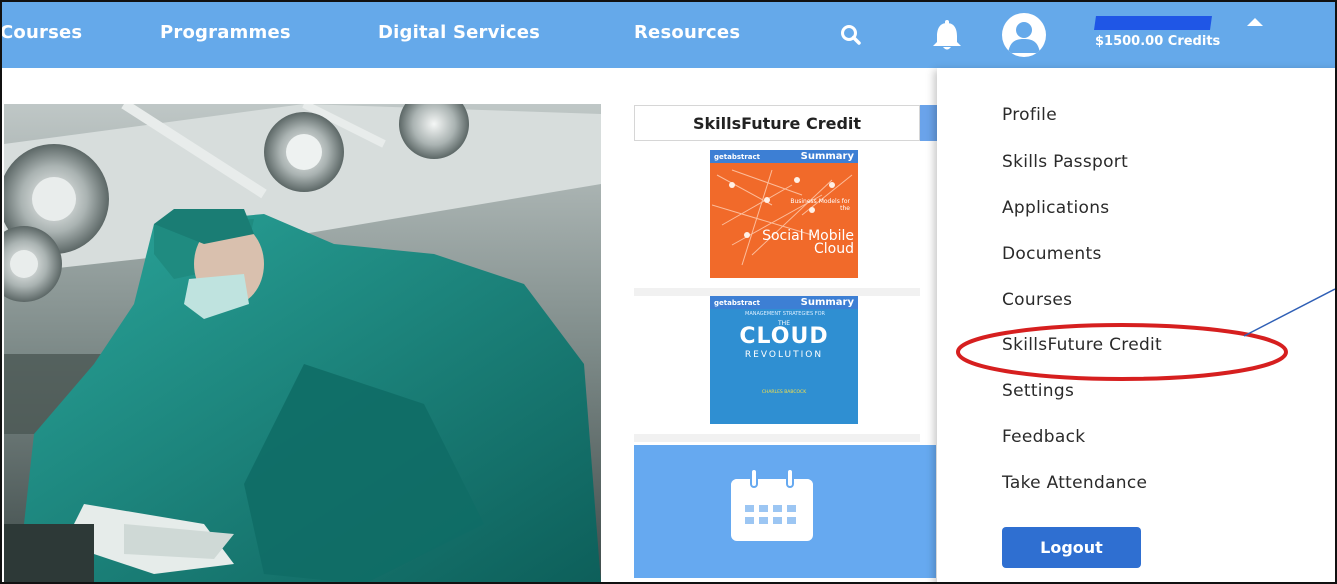  I want to click on book-title: CLOUD, so click(784, 336).